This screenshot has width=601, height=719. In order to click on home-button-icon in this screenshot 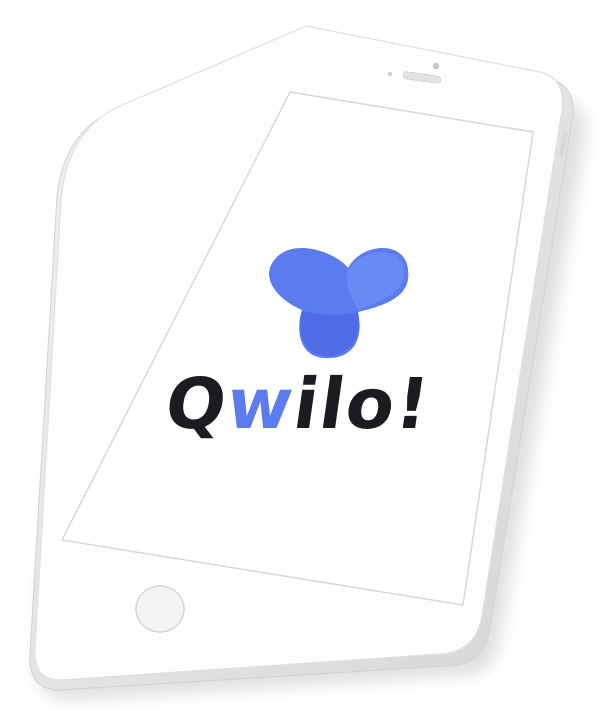, I will do `click(160, 609)`.